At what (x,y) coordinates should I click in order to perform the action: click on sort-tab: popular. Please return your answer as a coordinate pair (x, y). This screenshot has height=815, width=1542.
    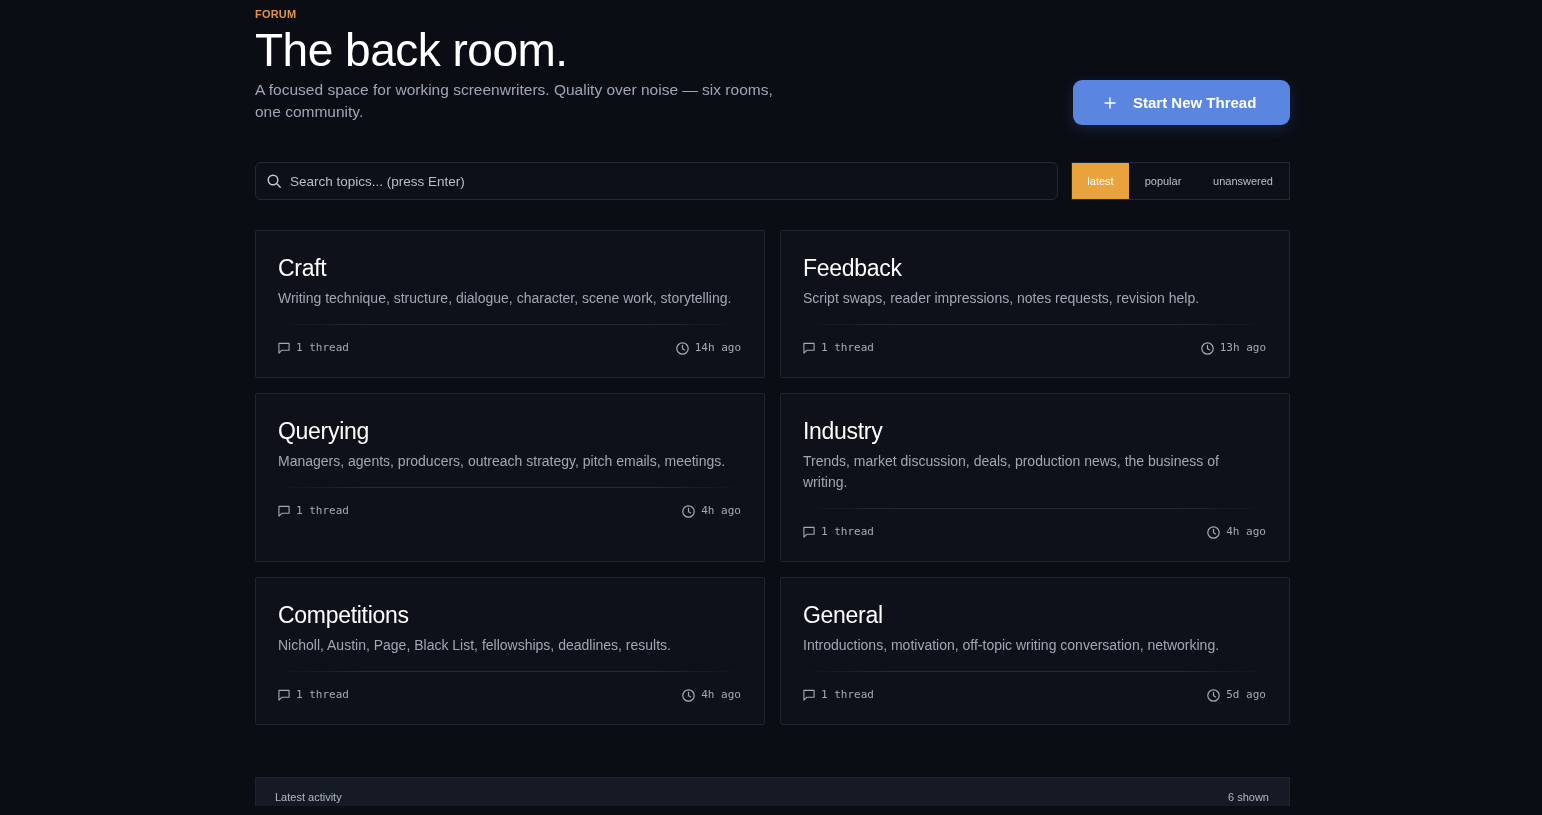
    Looking at the image, I should click on (1163, 181).